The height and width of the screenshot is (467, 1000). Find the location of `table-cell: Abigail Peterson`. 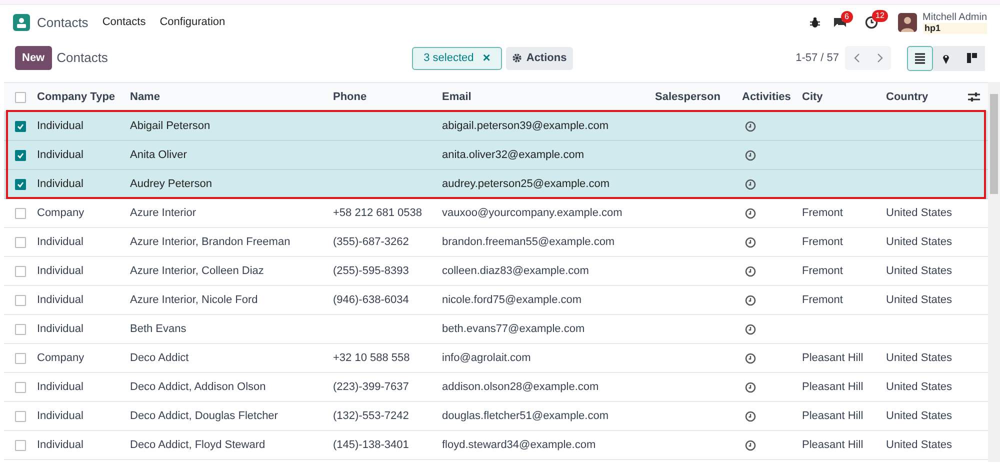

table-cell: Abigail Peterson is located at coordinates (170, 126).